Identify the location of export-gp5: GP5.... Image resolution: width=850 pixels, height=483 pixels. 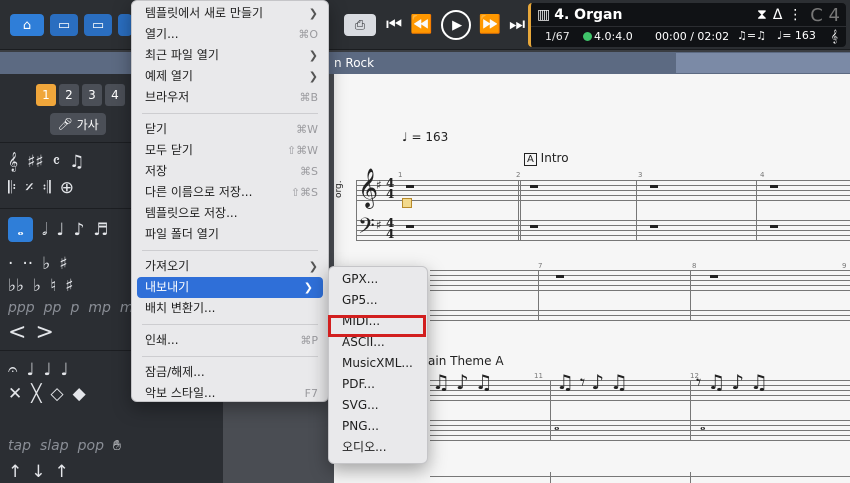
(378, 300).